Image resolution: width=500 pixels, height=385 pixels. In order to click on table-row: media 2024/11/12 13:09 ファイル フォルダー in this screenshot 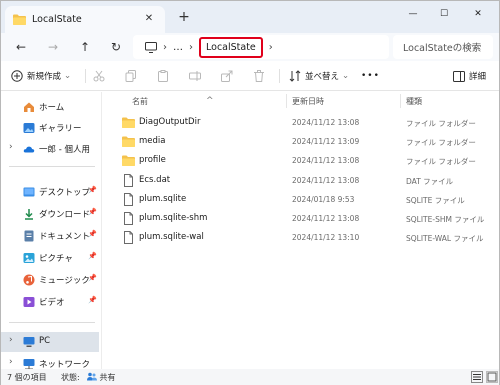, I will do `click(300, 141)`.